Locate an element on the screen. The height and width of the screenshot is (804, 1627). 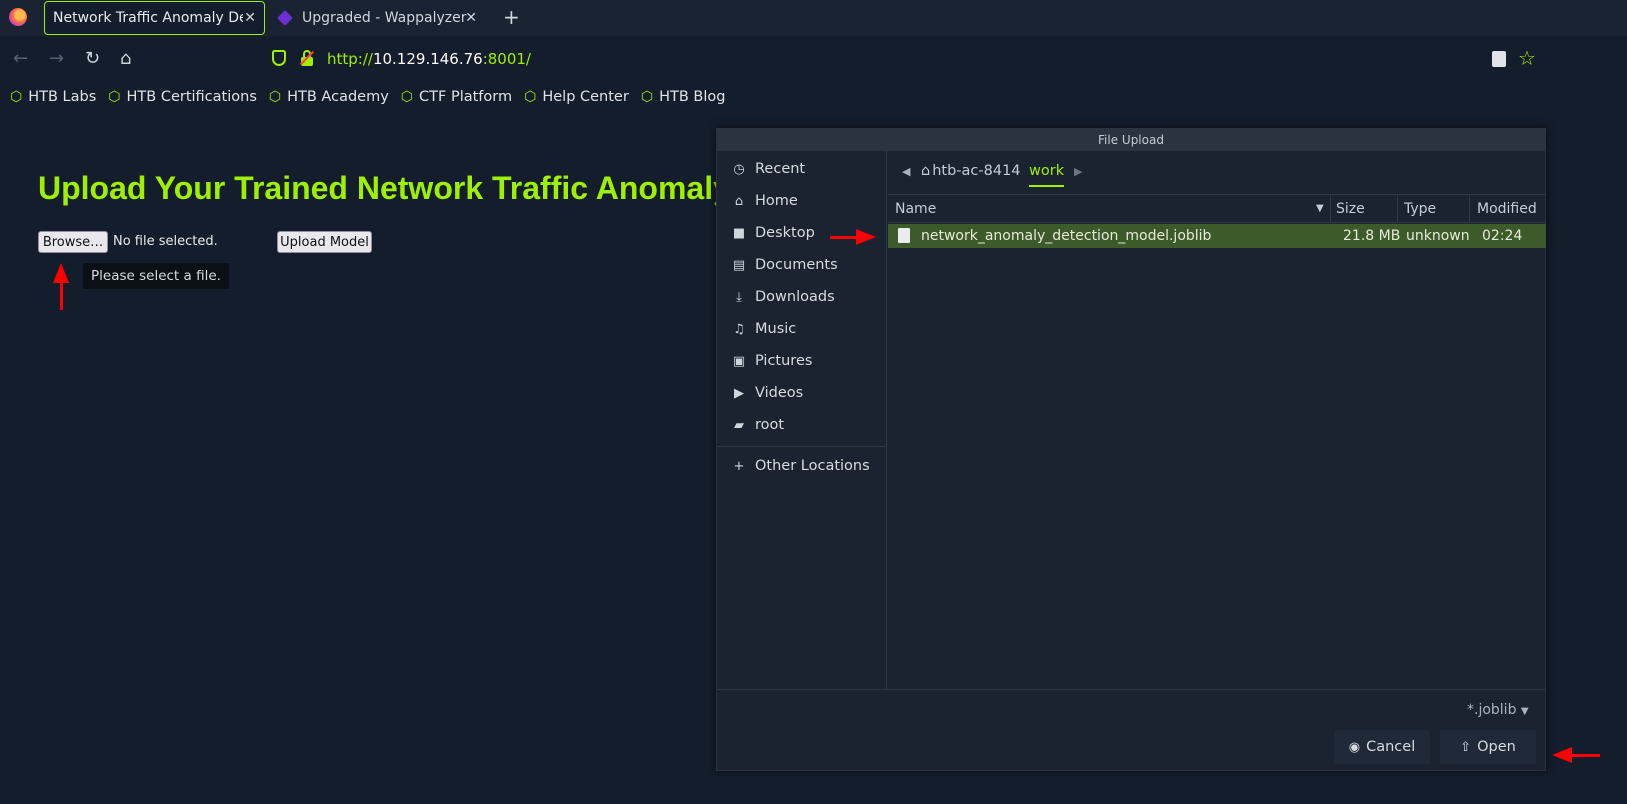
firefox-logo-icon is located at coordinates (18, 17).